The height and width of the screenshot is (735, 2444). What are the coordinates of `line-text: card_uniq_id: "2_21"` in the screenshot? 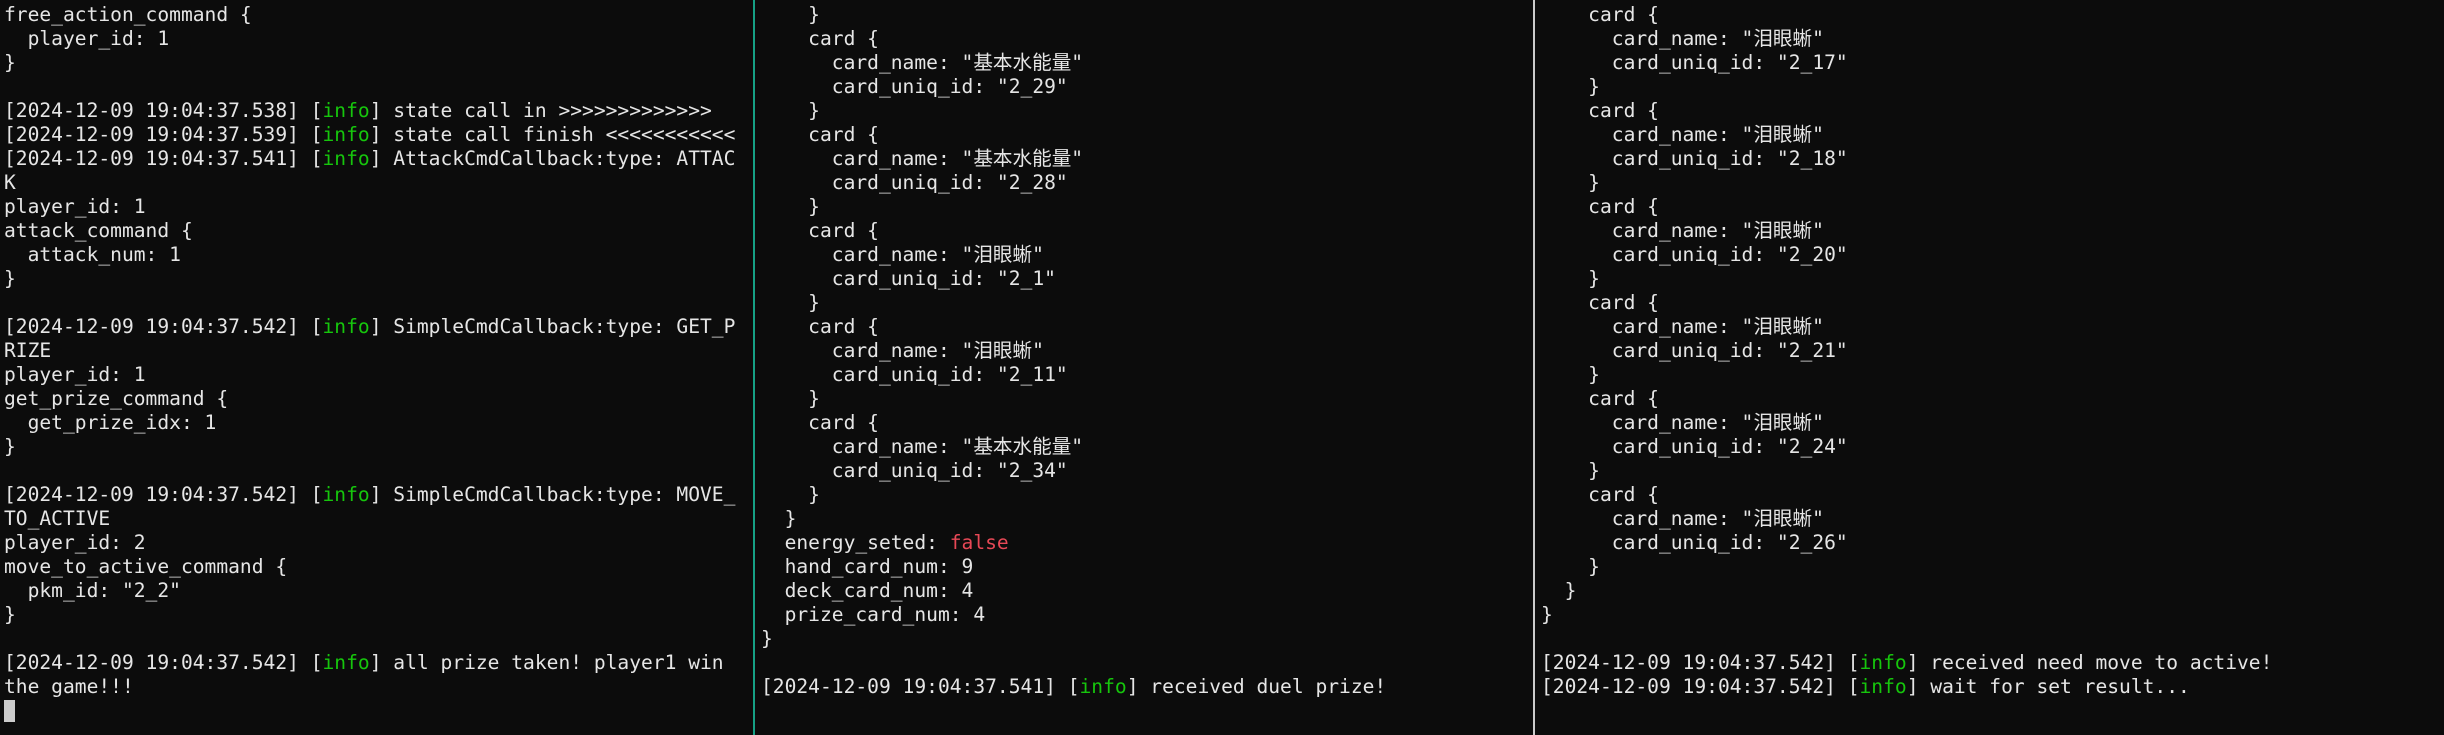 It's located at (1694, 350).